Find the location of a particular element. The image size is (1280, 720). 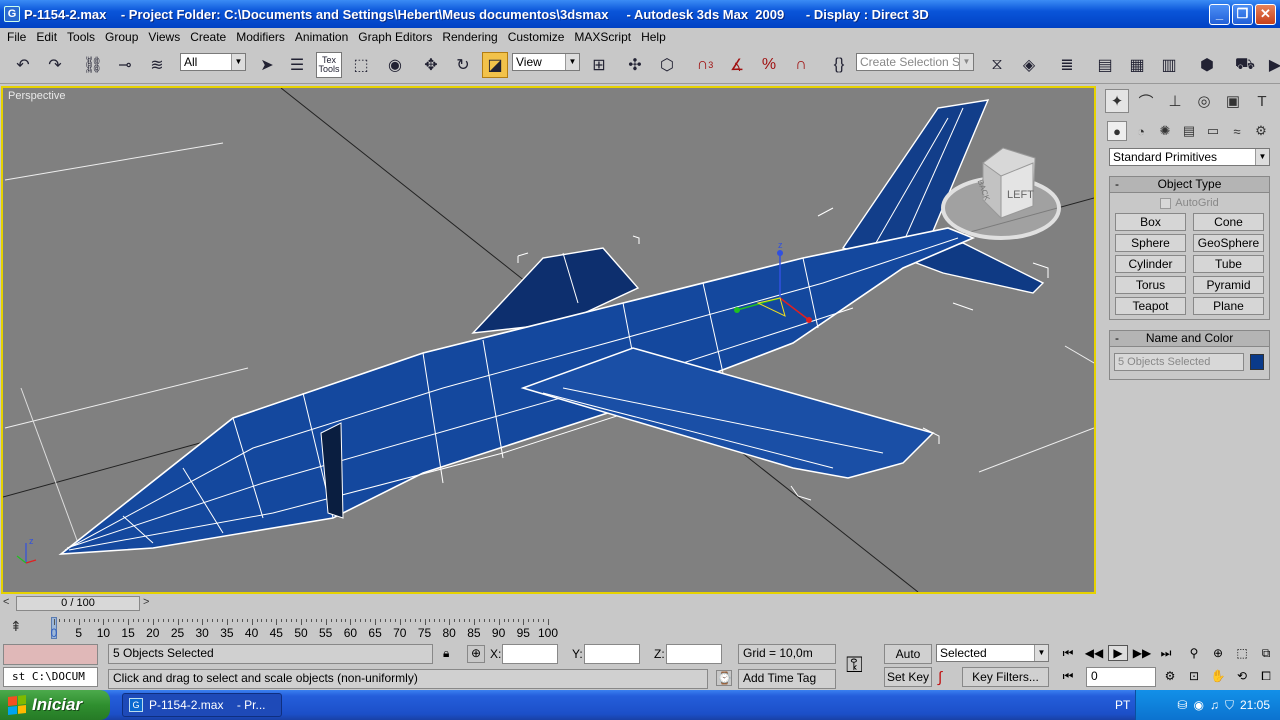

pan-view-icon: ✋ is located at coordinates (1218, 676).